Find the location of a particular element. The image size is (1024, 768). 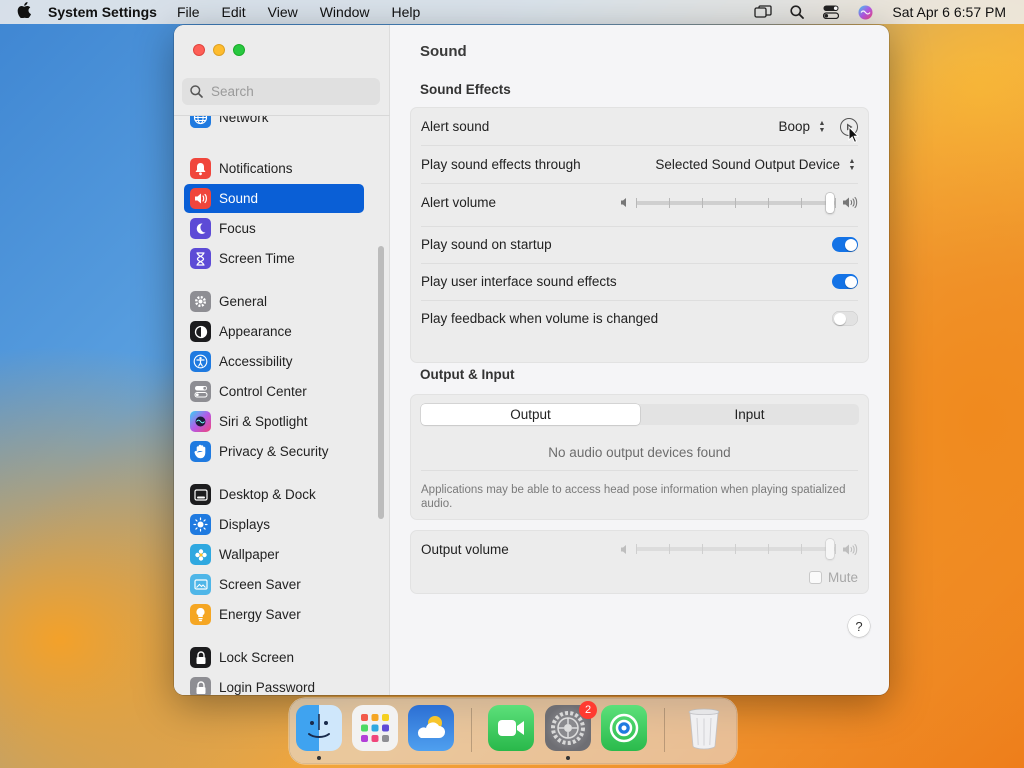

sidebar-item-appearance: Appearance is located at coordinates (274, 331).